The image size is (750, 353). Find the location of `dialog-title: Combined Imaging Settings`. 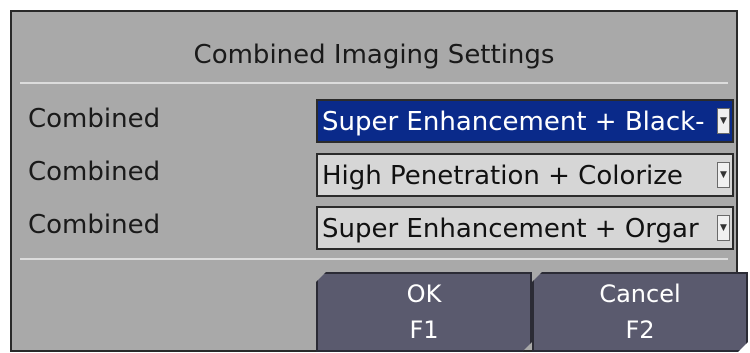

dialog-title: Combined Imaging Settings is located at coordinates (374, 55).